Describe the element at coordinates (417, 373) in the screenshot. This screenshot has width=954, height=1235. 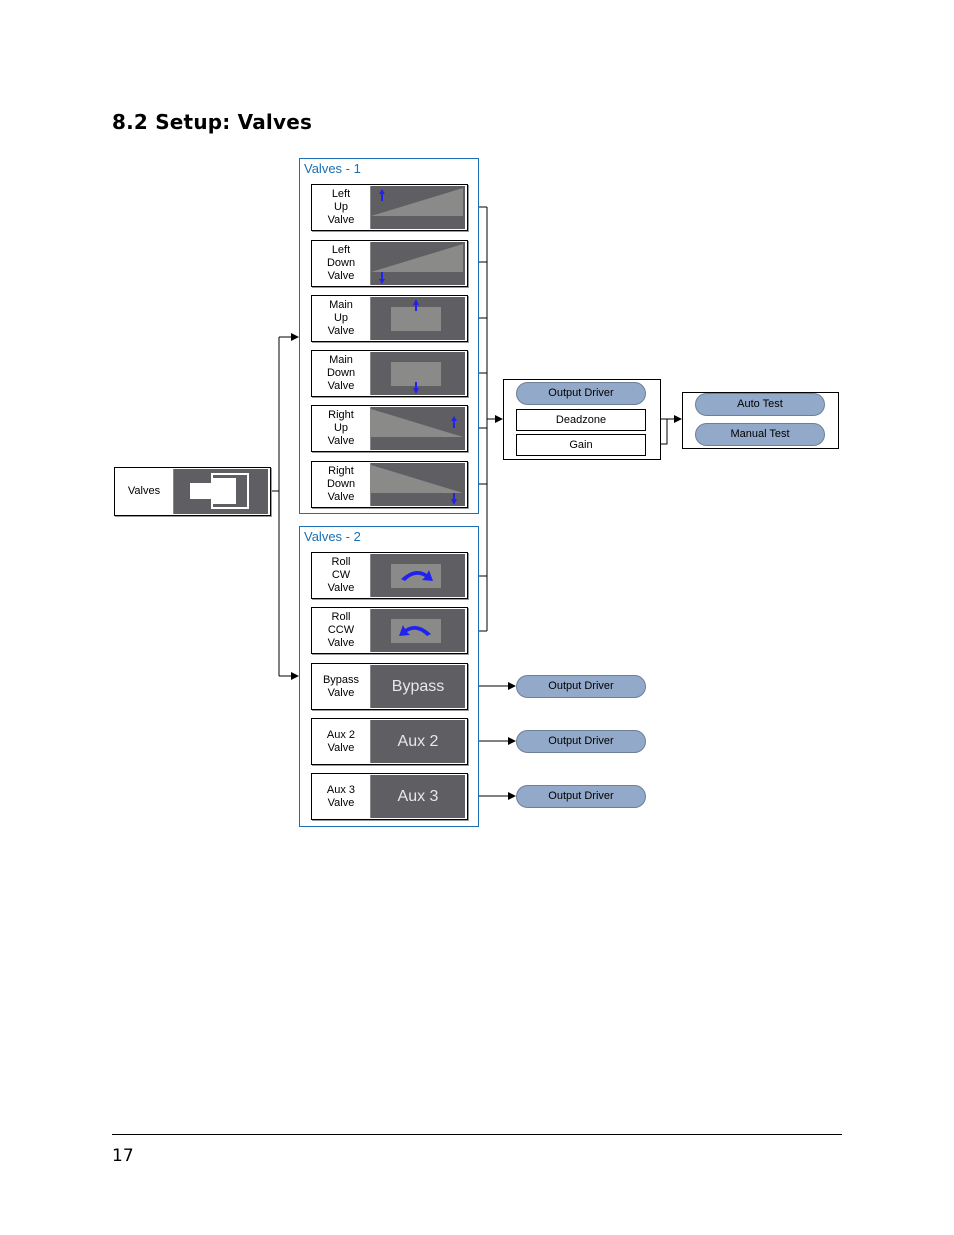
I see `main-down-valve-icon` at that location.